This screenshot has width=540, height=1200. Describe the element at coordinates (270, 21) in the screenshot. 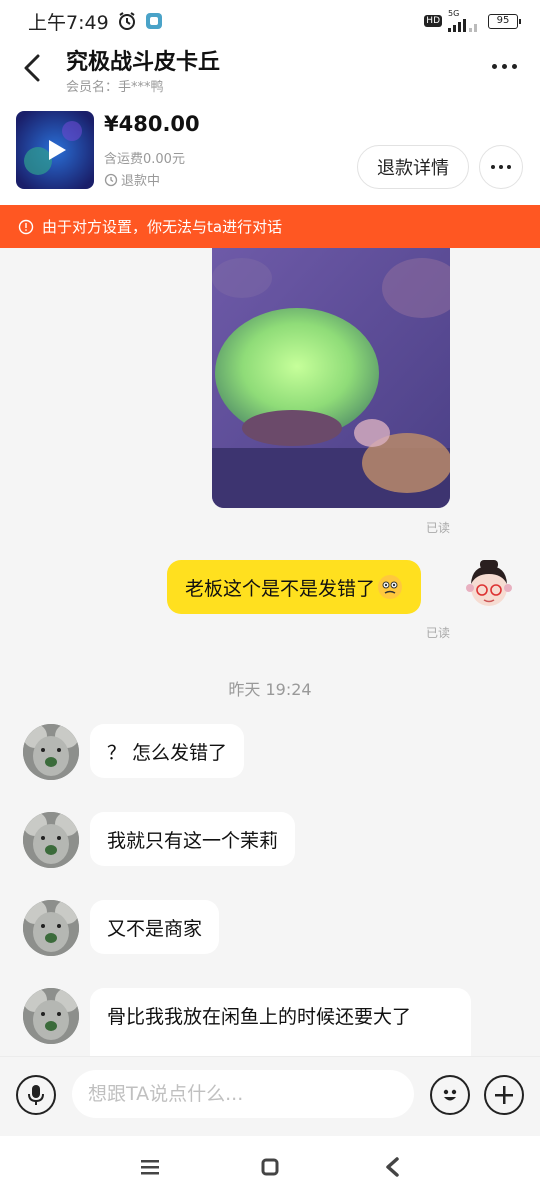

I see `status-bar: 上午7:49 HD 5G 95` at that location.